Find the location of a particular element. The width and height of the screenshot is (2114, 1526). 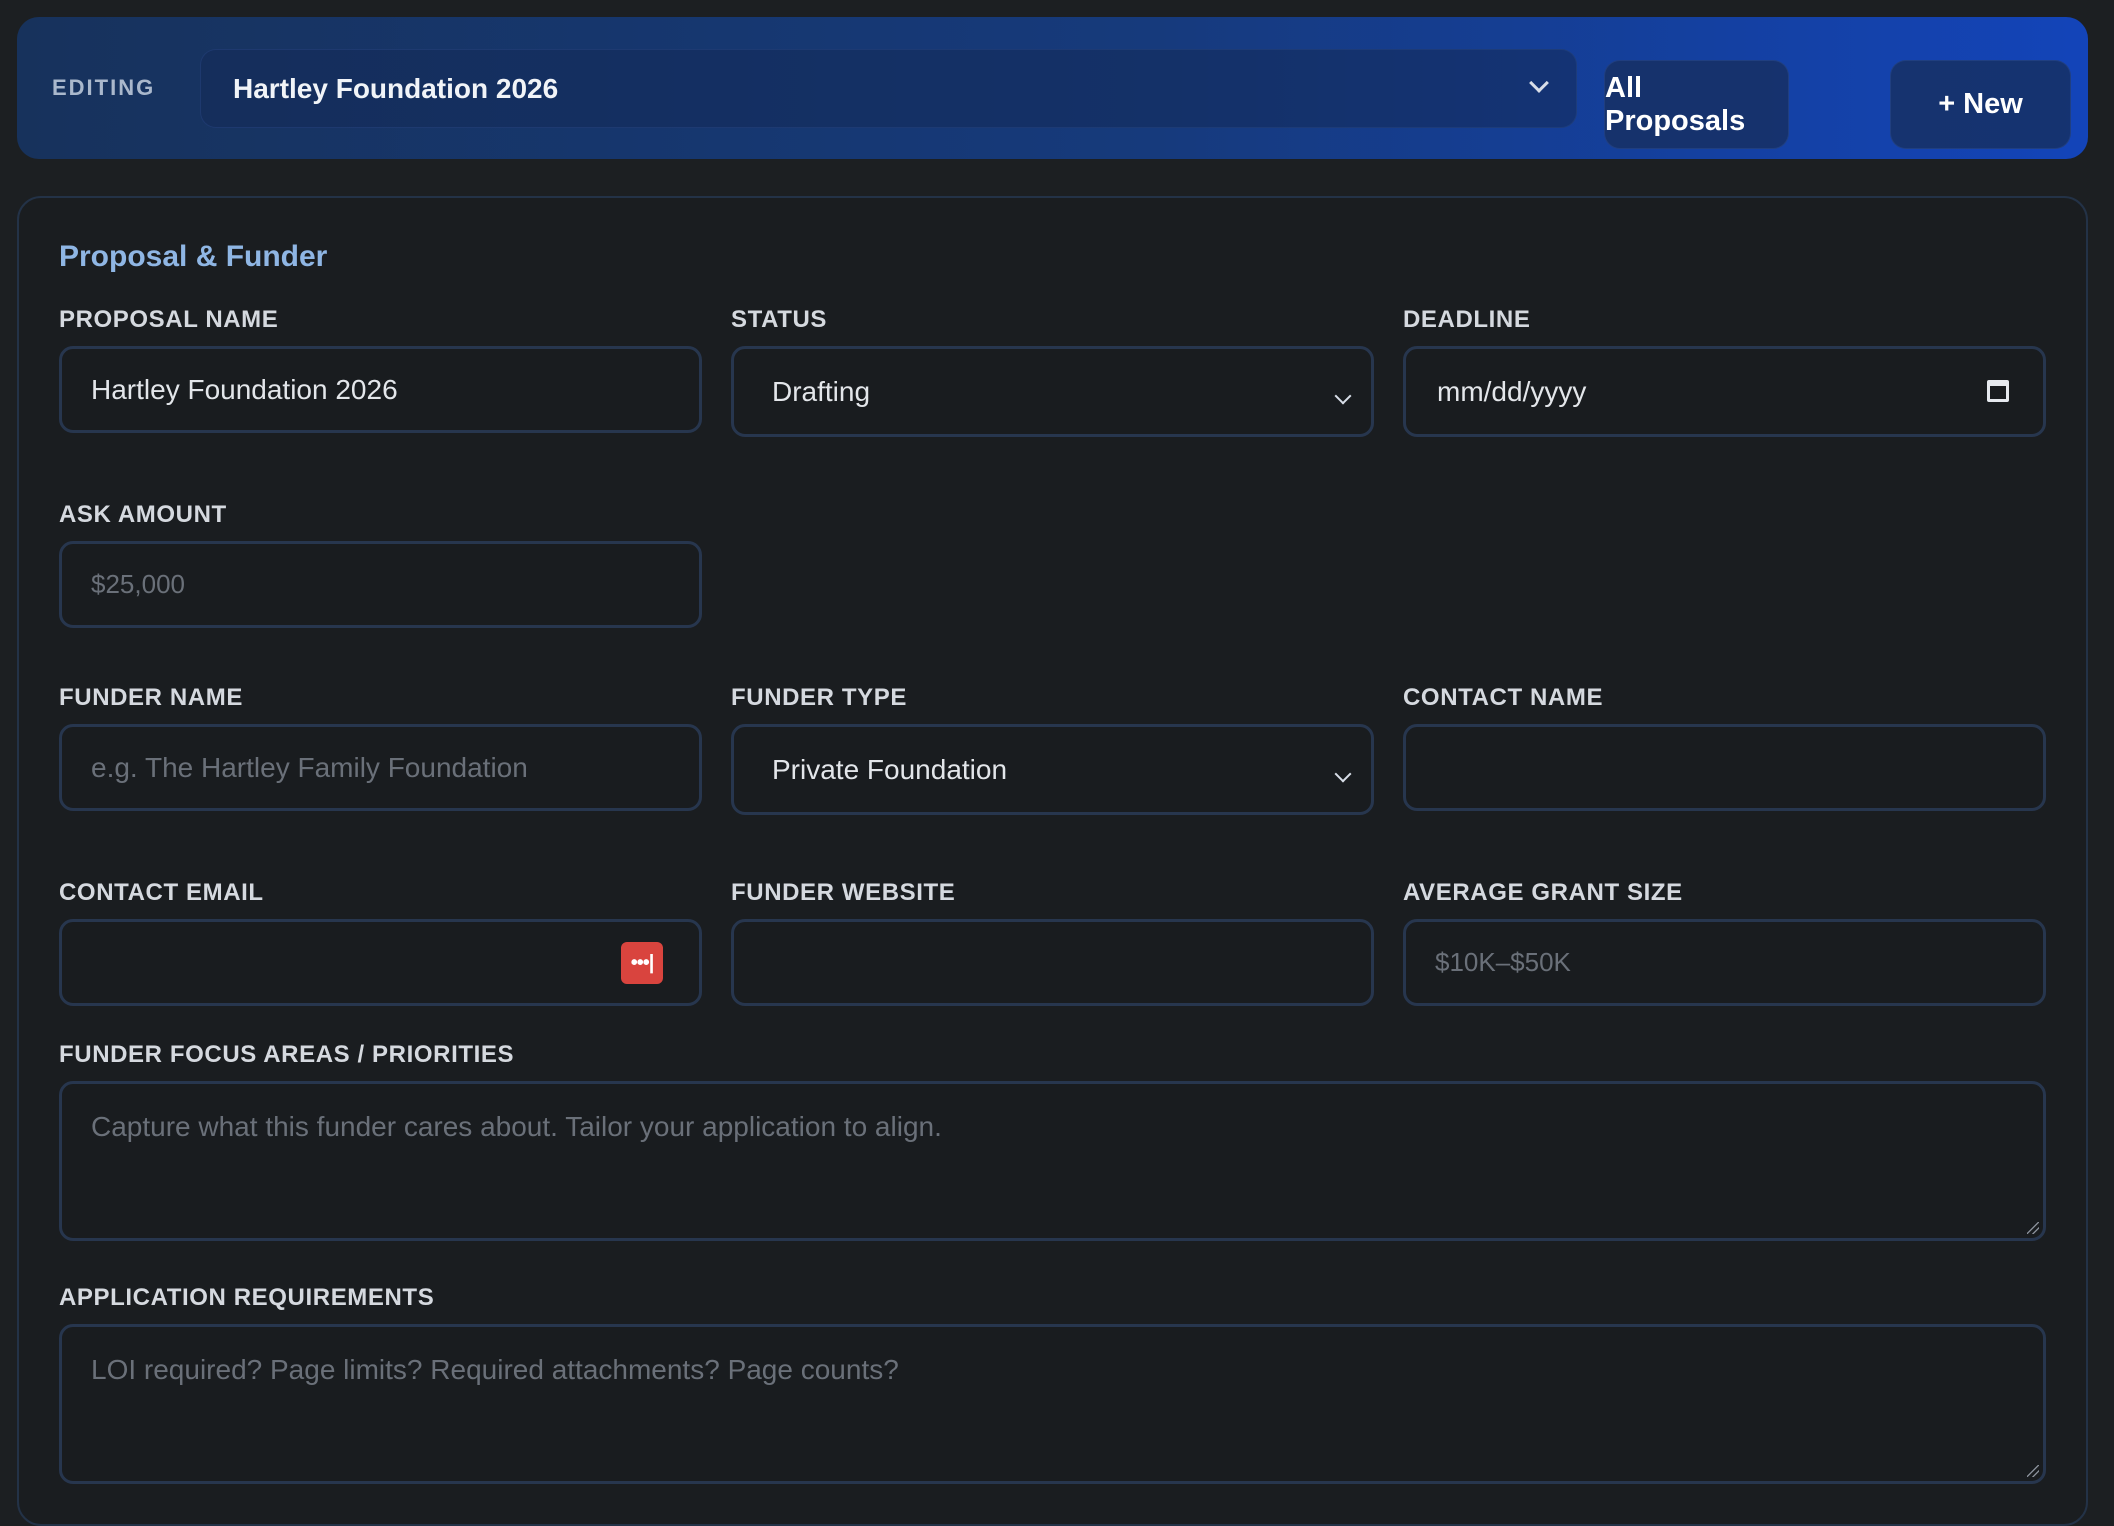

funder-name-input: e.g. The Hartley Family Foundation is located at coordinates (380, 767).